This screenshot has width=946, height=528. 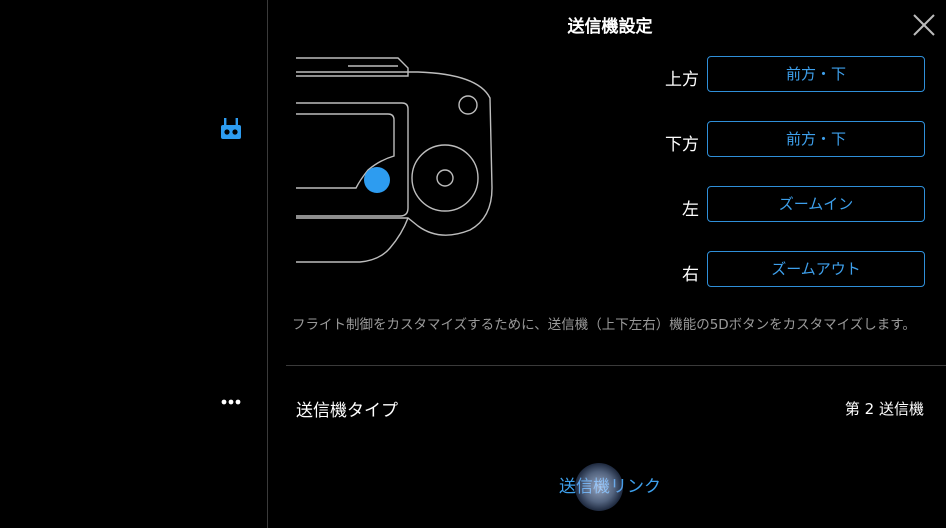 I want to click on sidebar-divider, so click(x=267, y=264).